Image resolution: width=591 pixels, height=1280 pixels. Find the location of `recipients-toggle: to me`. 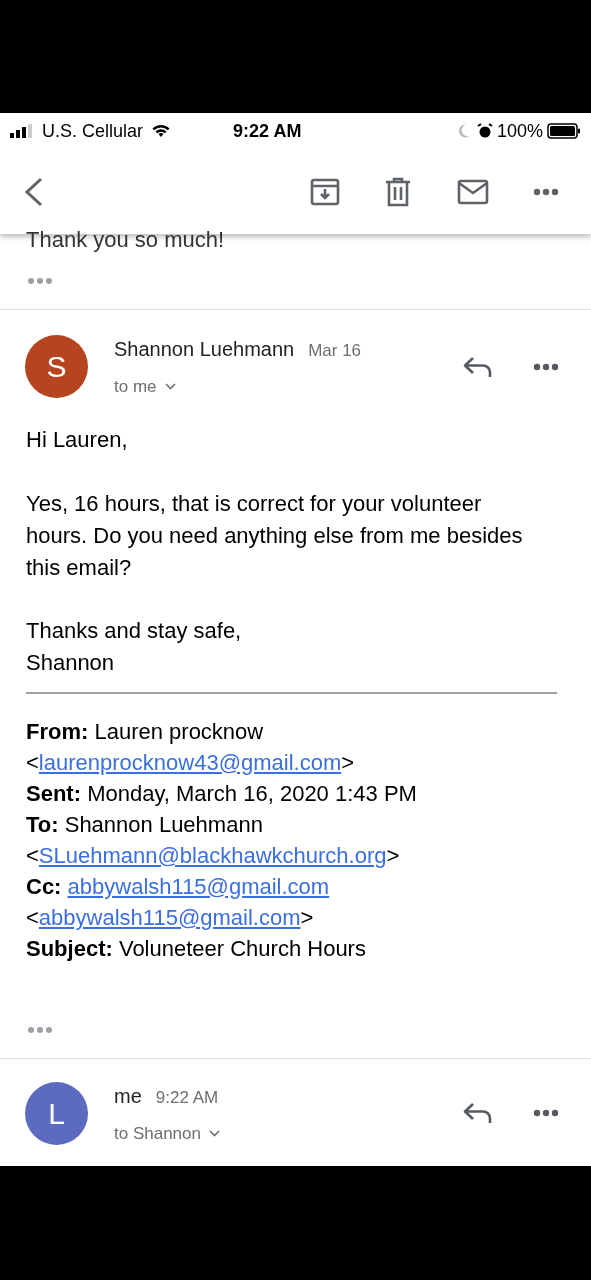

recipients-toggle: to me is located at coordinates (145, 387).